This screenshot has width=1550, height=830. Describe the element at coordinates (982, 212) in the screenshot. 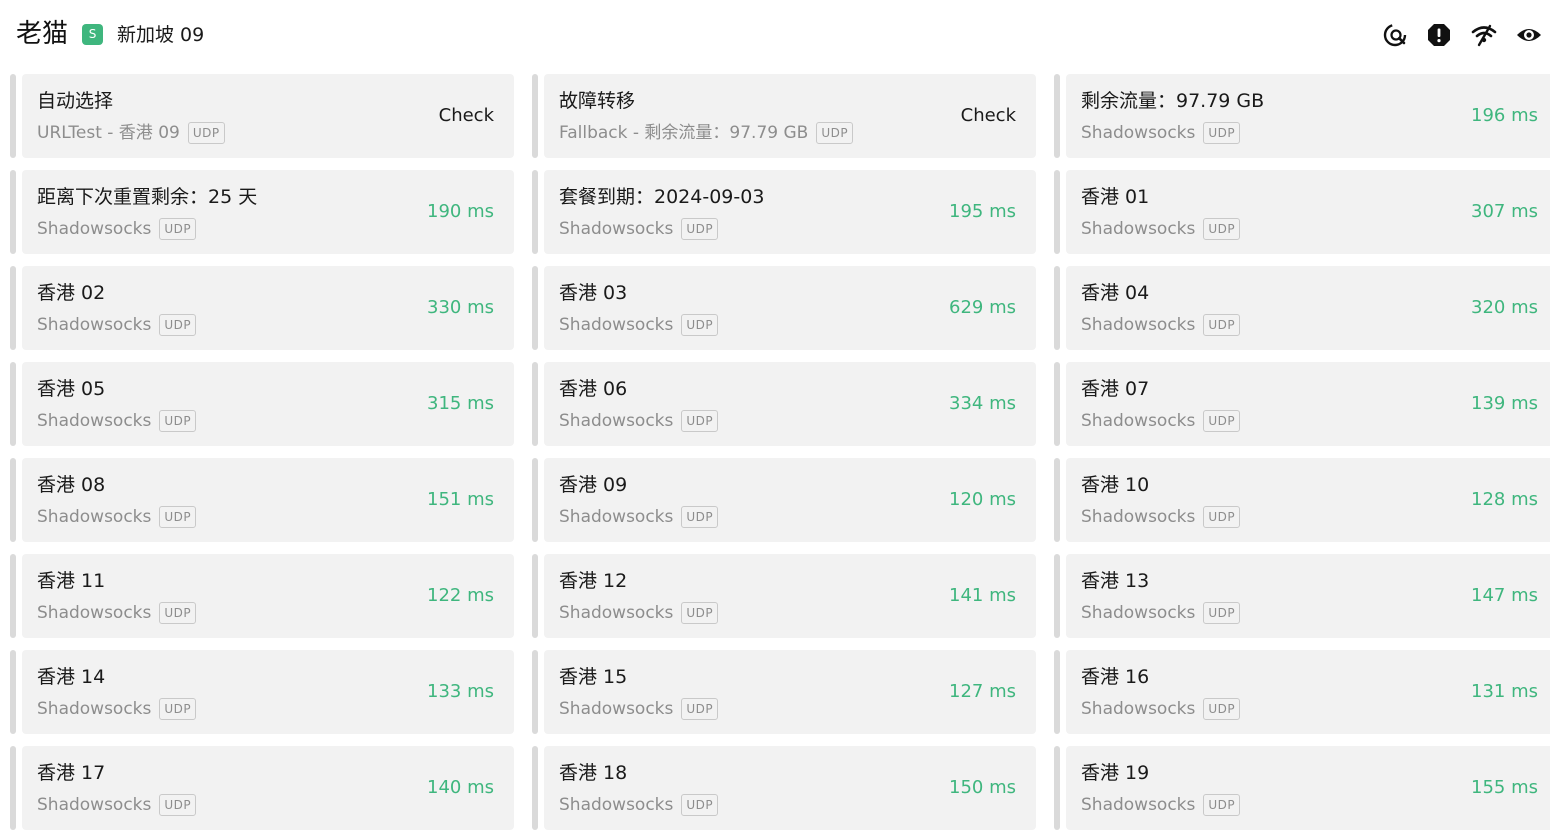

I see `latency-value: 195 ms` at that location.